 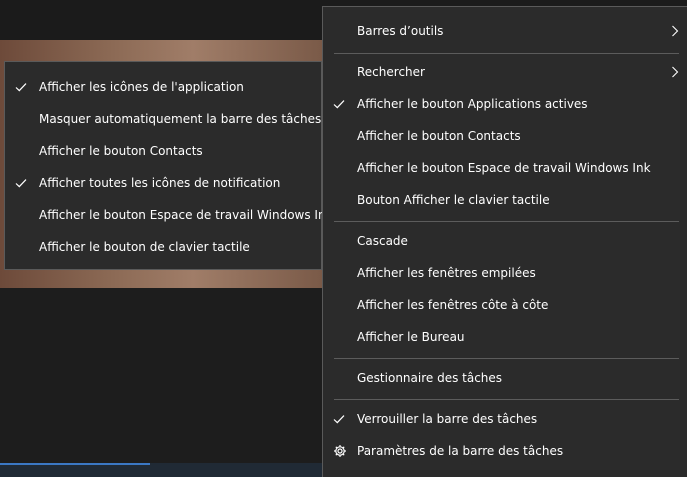 I want to click on menu-item-cascade: Cascade, so click(x=505, y=241).